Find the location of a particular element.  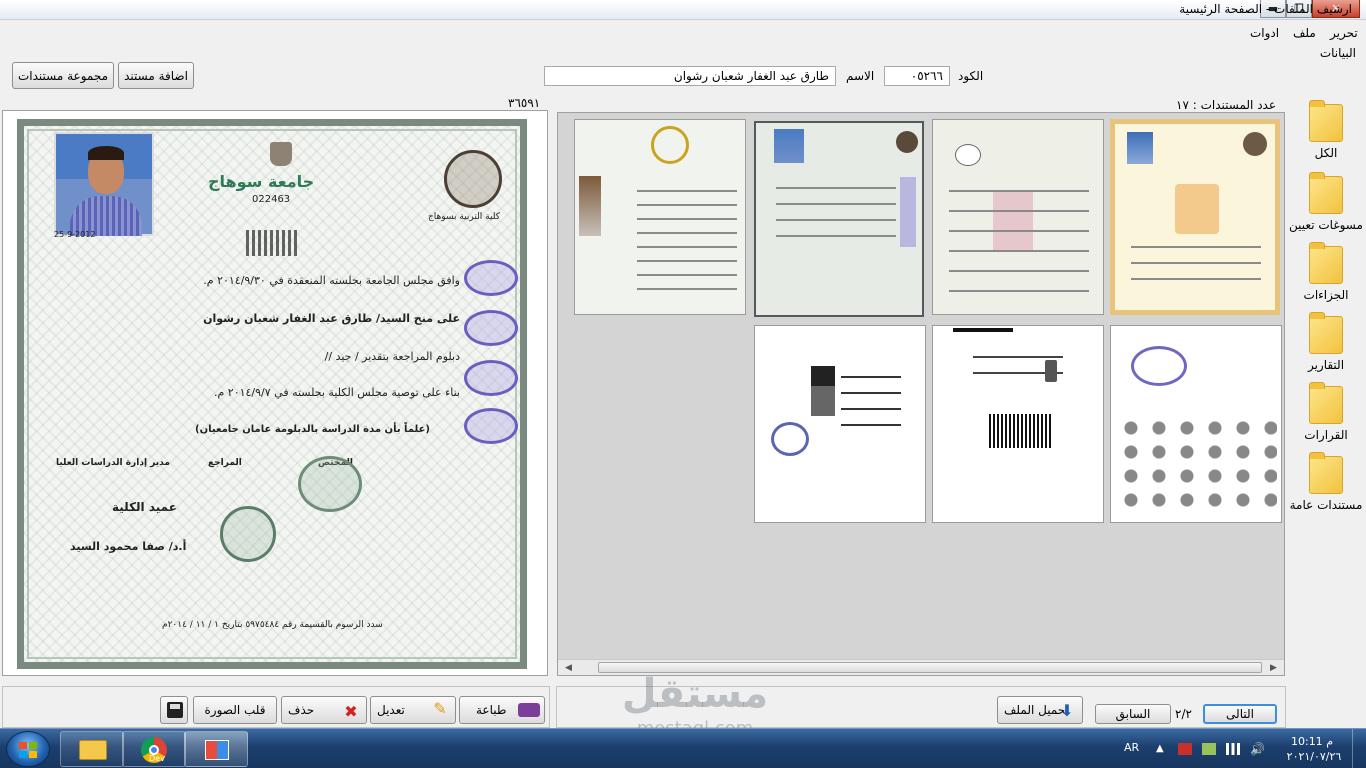

category-appointment-docs: مسوغات تعيين is located at coordinates (1326, 202).